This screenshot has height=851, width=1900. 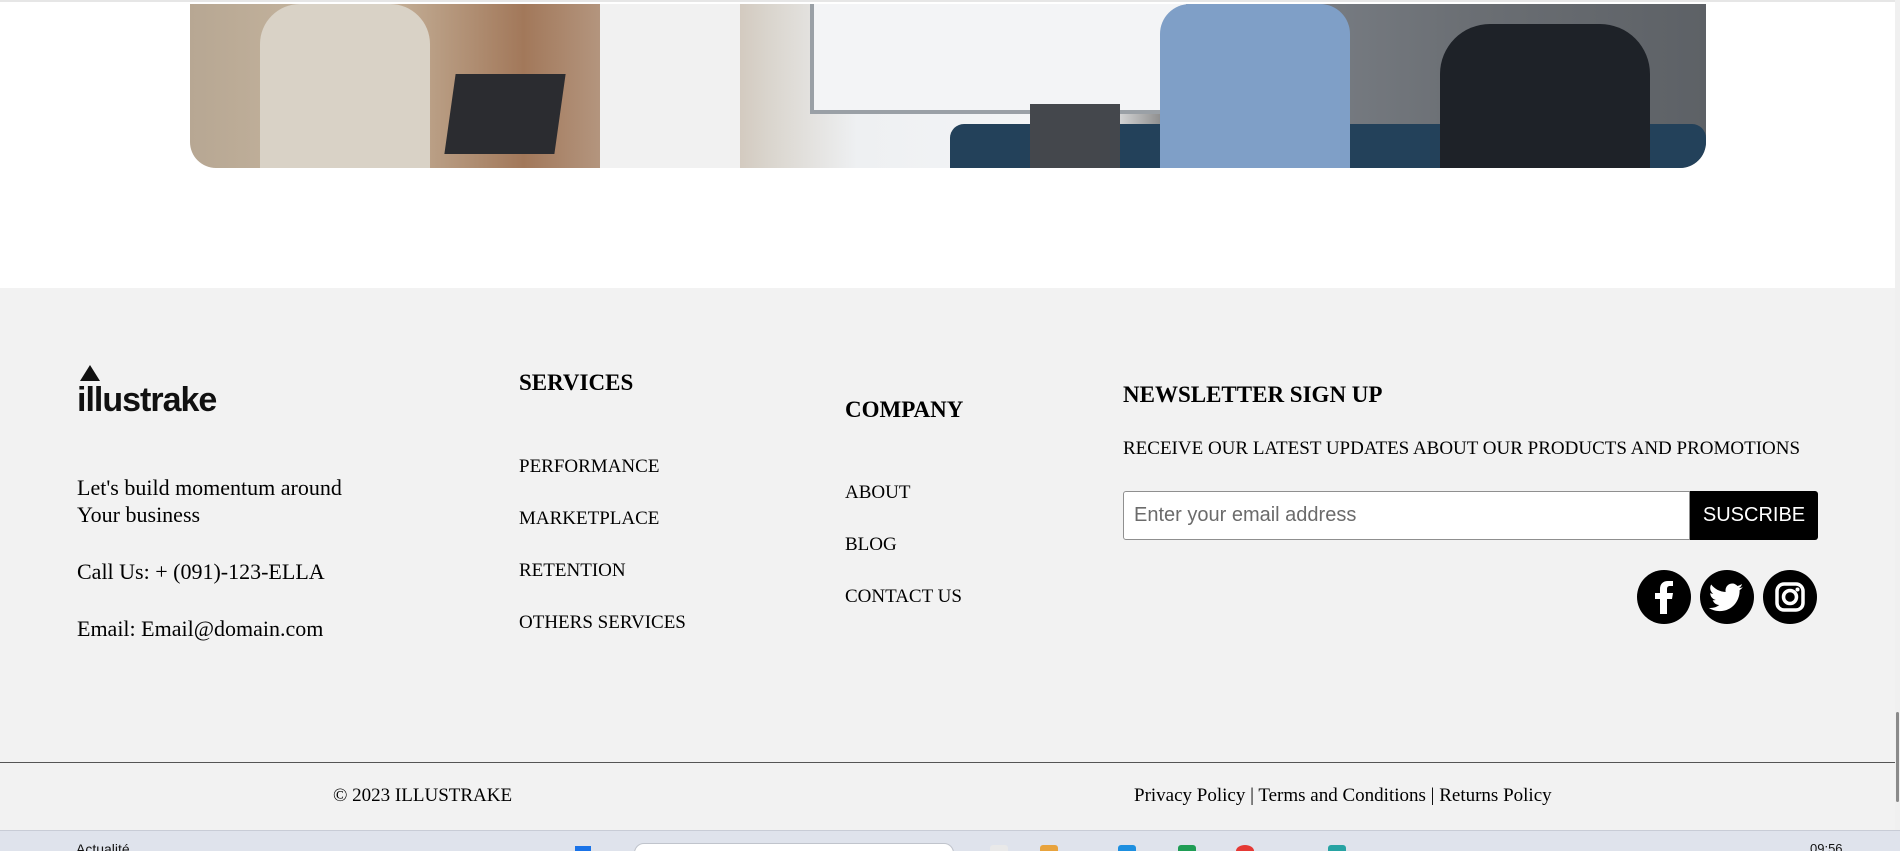 I want to click on subscribe-button: SUSCRIBE, so click(x=1754, y=515).